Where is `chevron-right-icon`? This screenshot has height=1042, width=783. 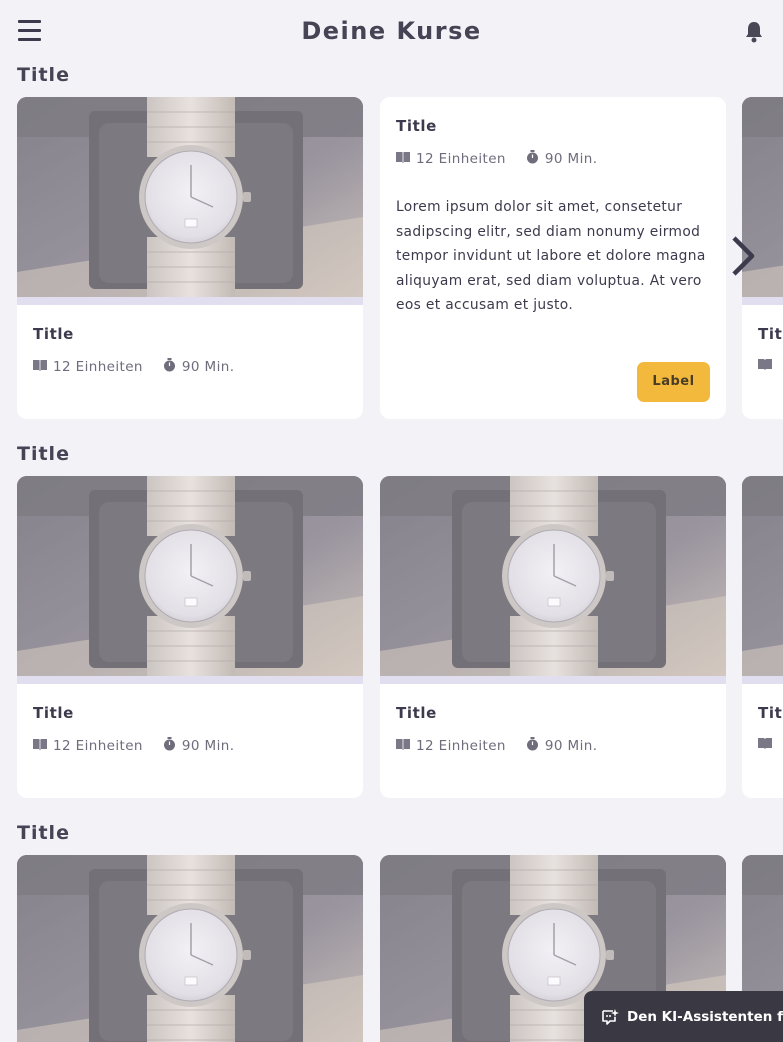 chevron-right-icon is located at coordinates (743, 256).